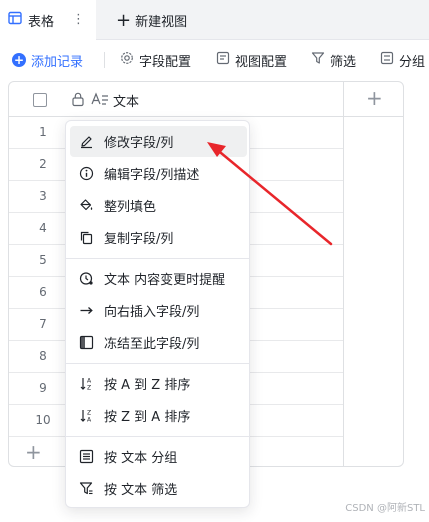  Describe the element at coordinates (33, 452) in the screenshot. I see `add-row-button: +` at that location.